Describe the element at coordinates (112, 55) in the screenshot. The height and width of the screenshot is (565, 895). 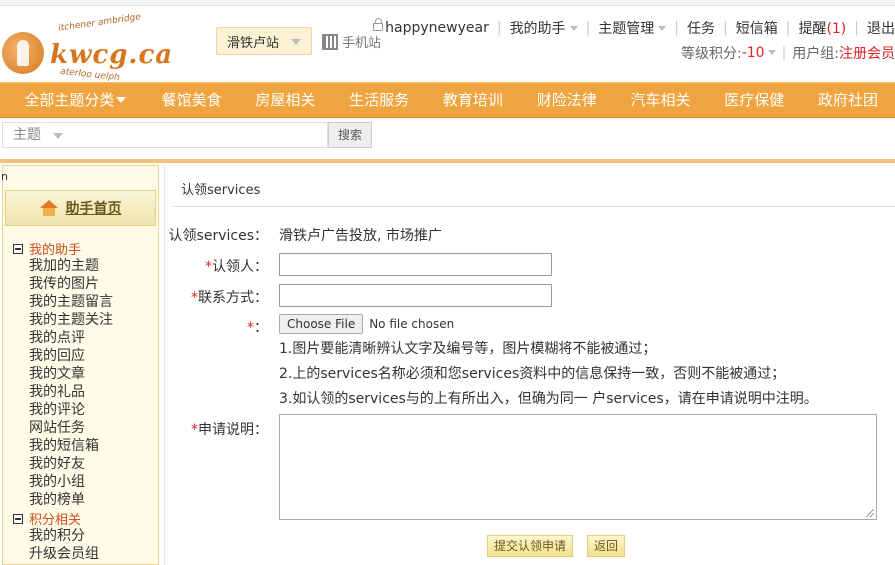
I see `logo-brand: kwcg.ca` at that location.